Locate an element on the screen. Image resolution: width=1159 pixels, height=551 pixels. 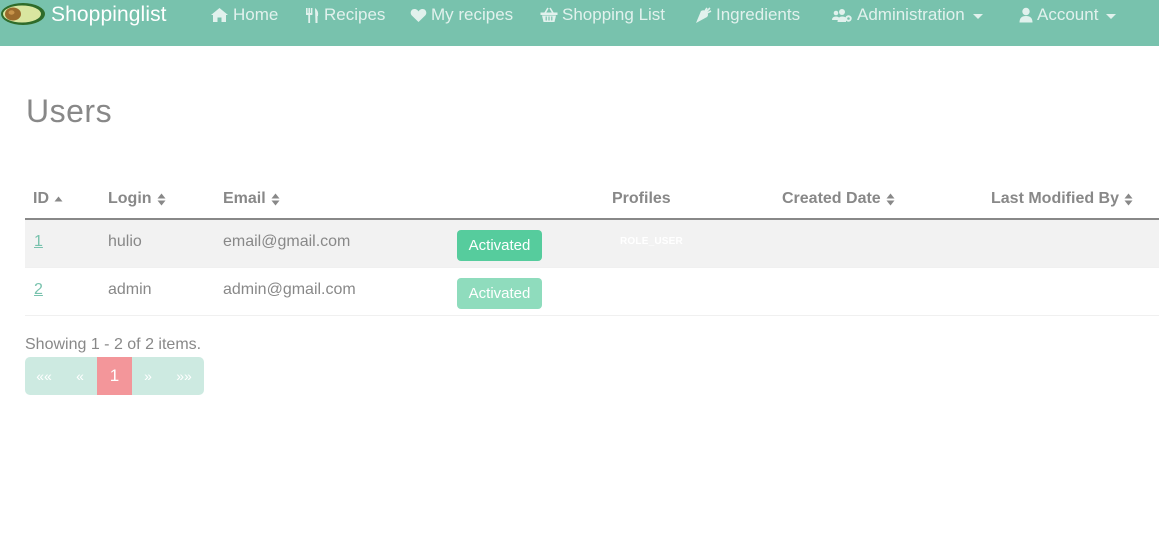
nav-ingredients-label: Ingredients is located at coordinates (758, 14).